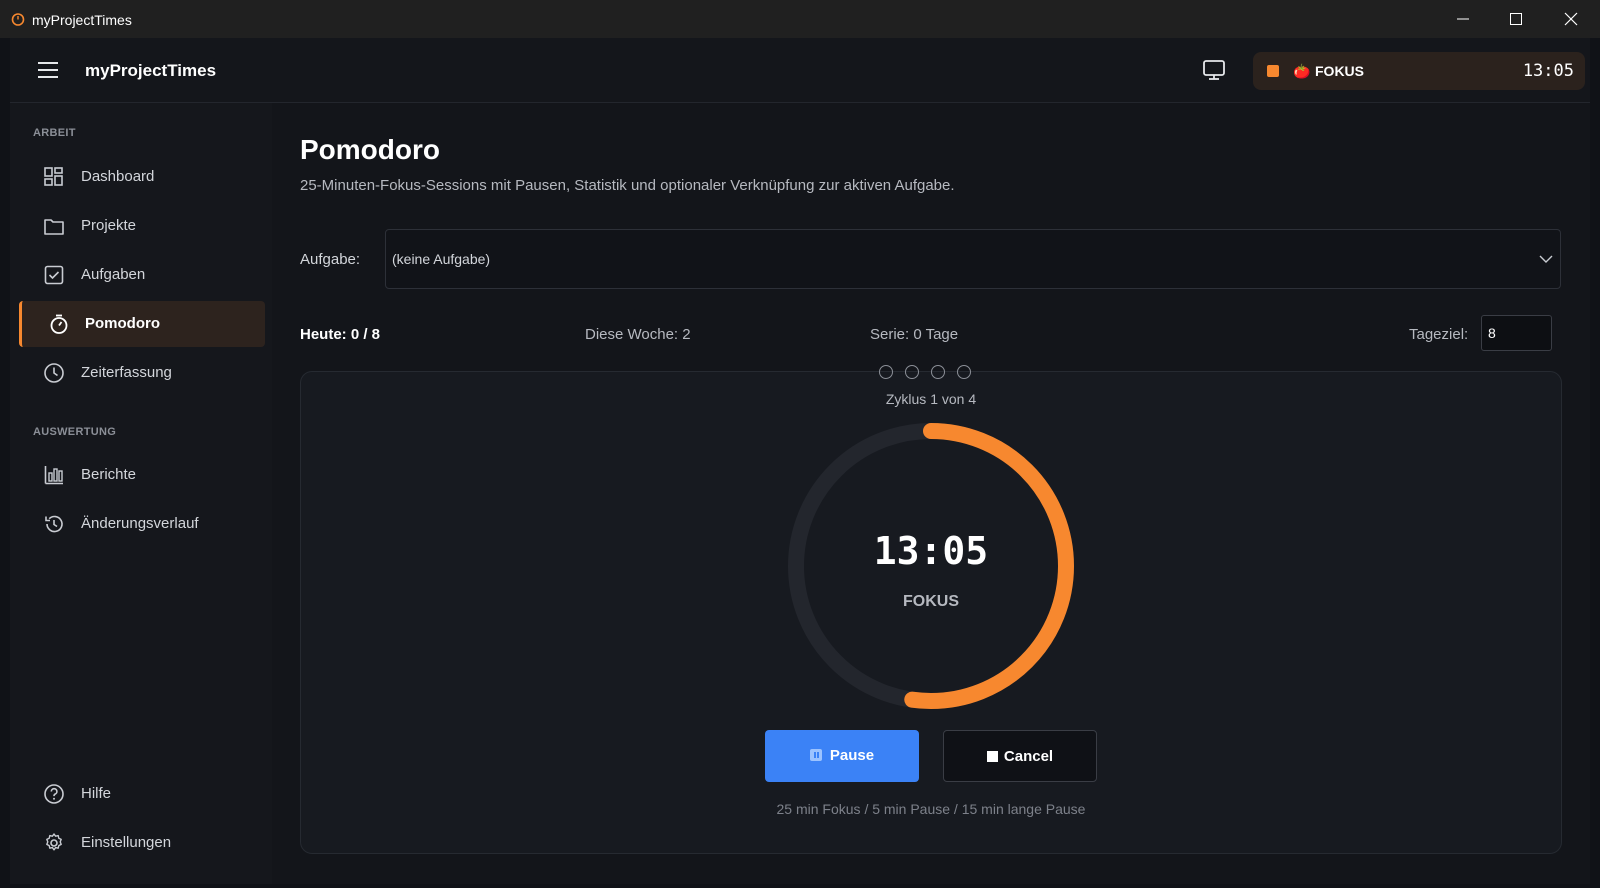 Image resolution: width=1600 pixels, height=888 pixels. Describe the element at coordinates (151, 70) in the screenshot. I see `app-name: myProjectTimes` at that location.